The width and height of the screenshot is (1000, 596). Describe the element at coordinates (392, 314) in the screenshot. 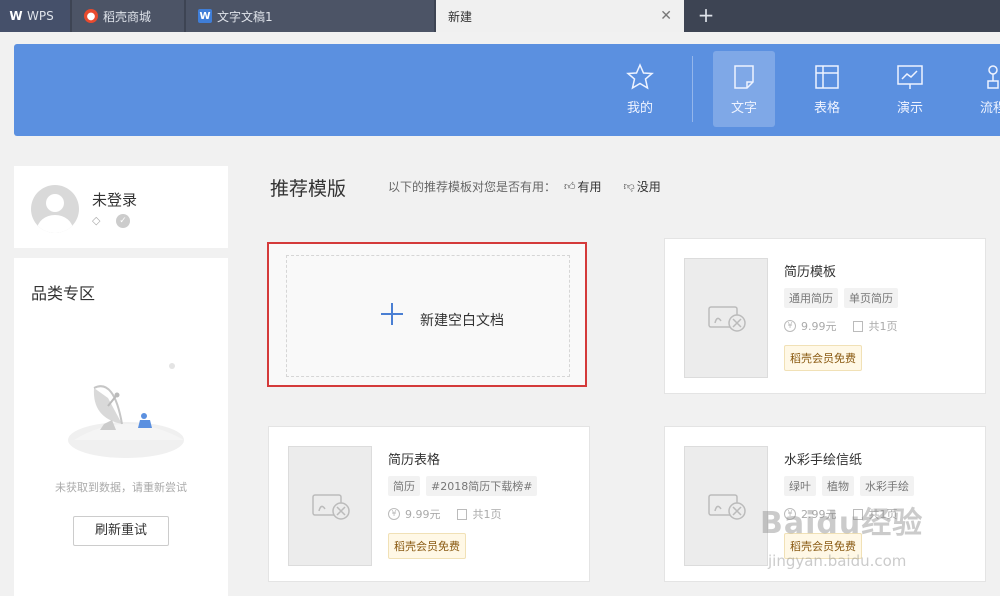

I see `plus-icon` at that location.